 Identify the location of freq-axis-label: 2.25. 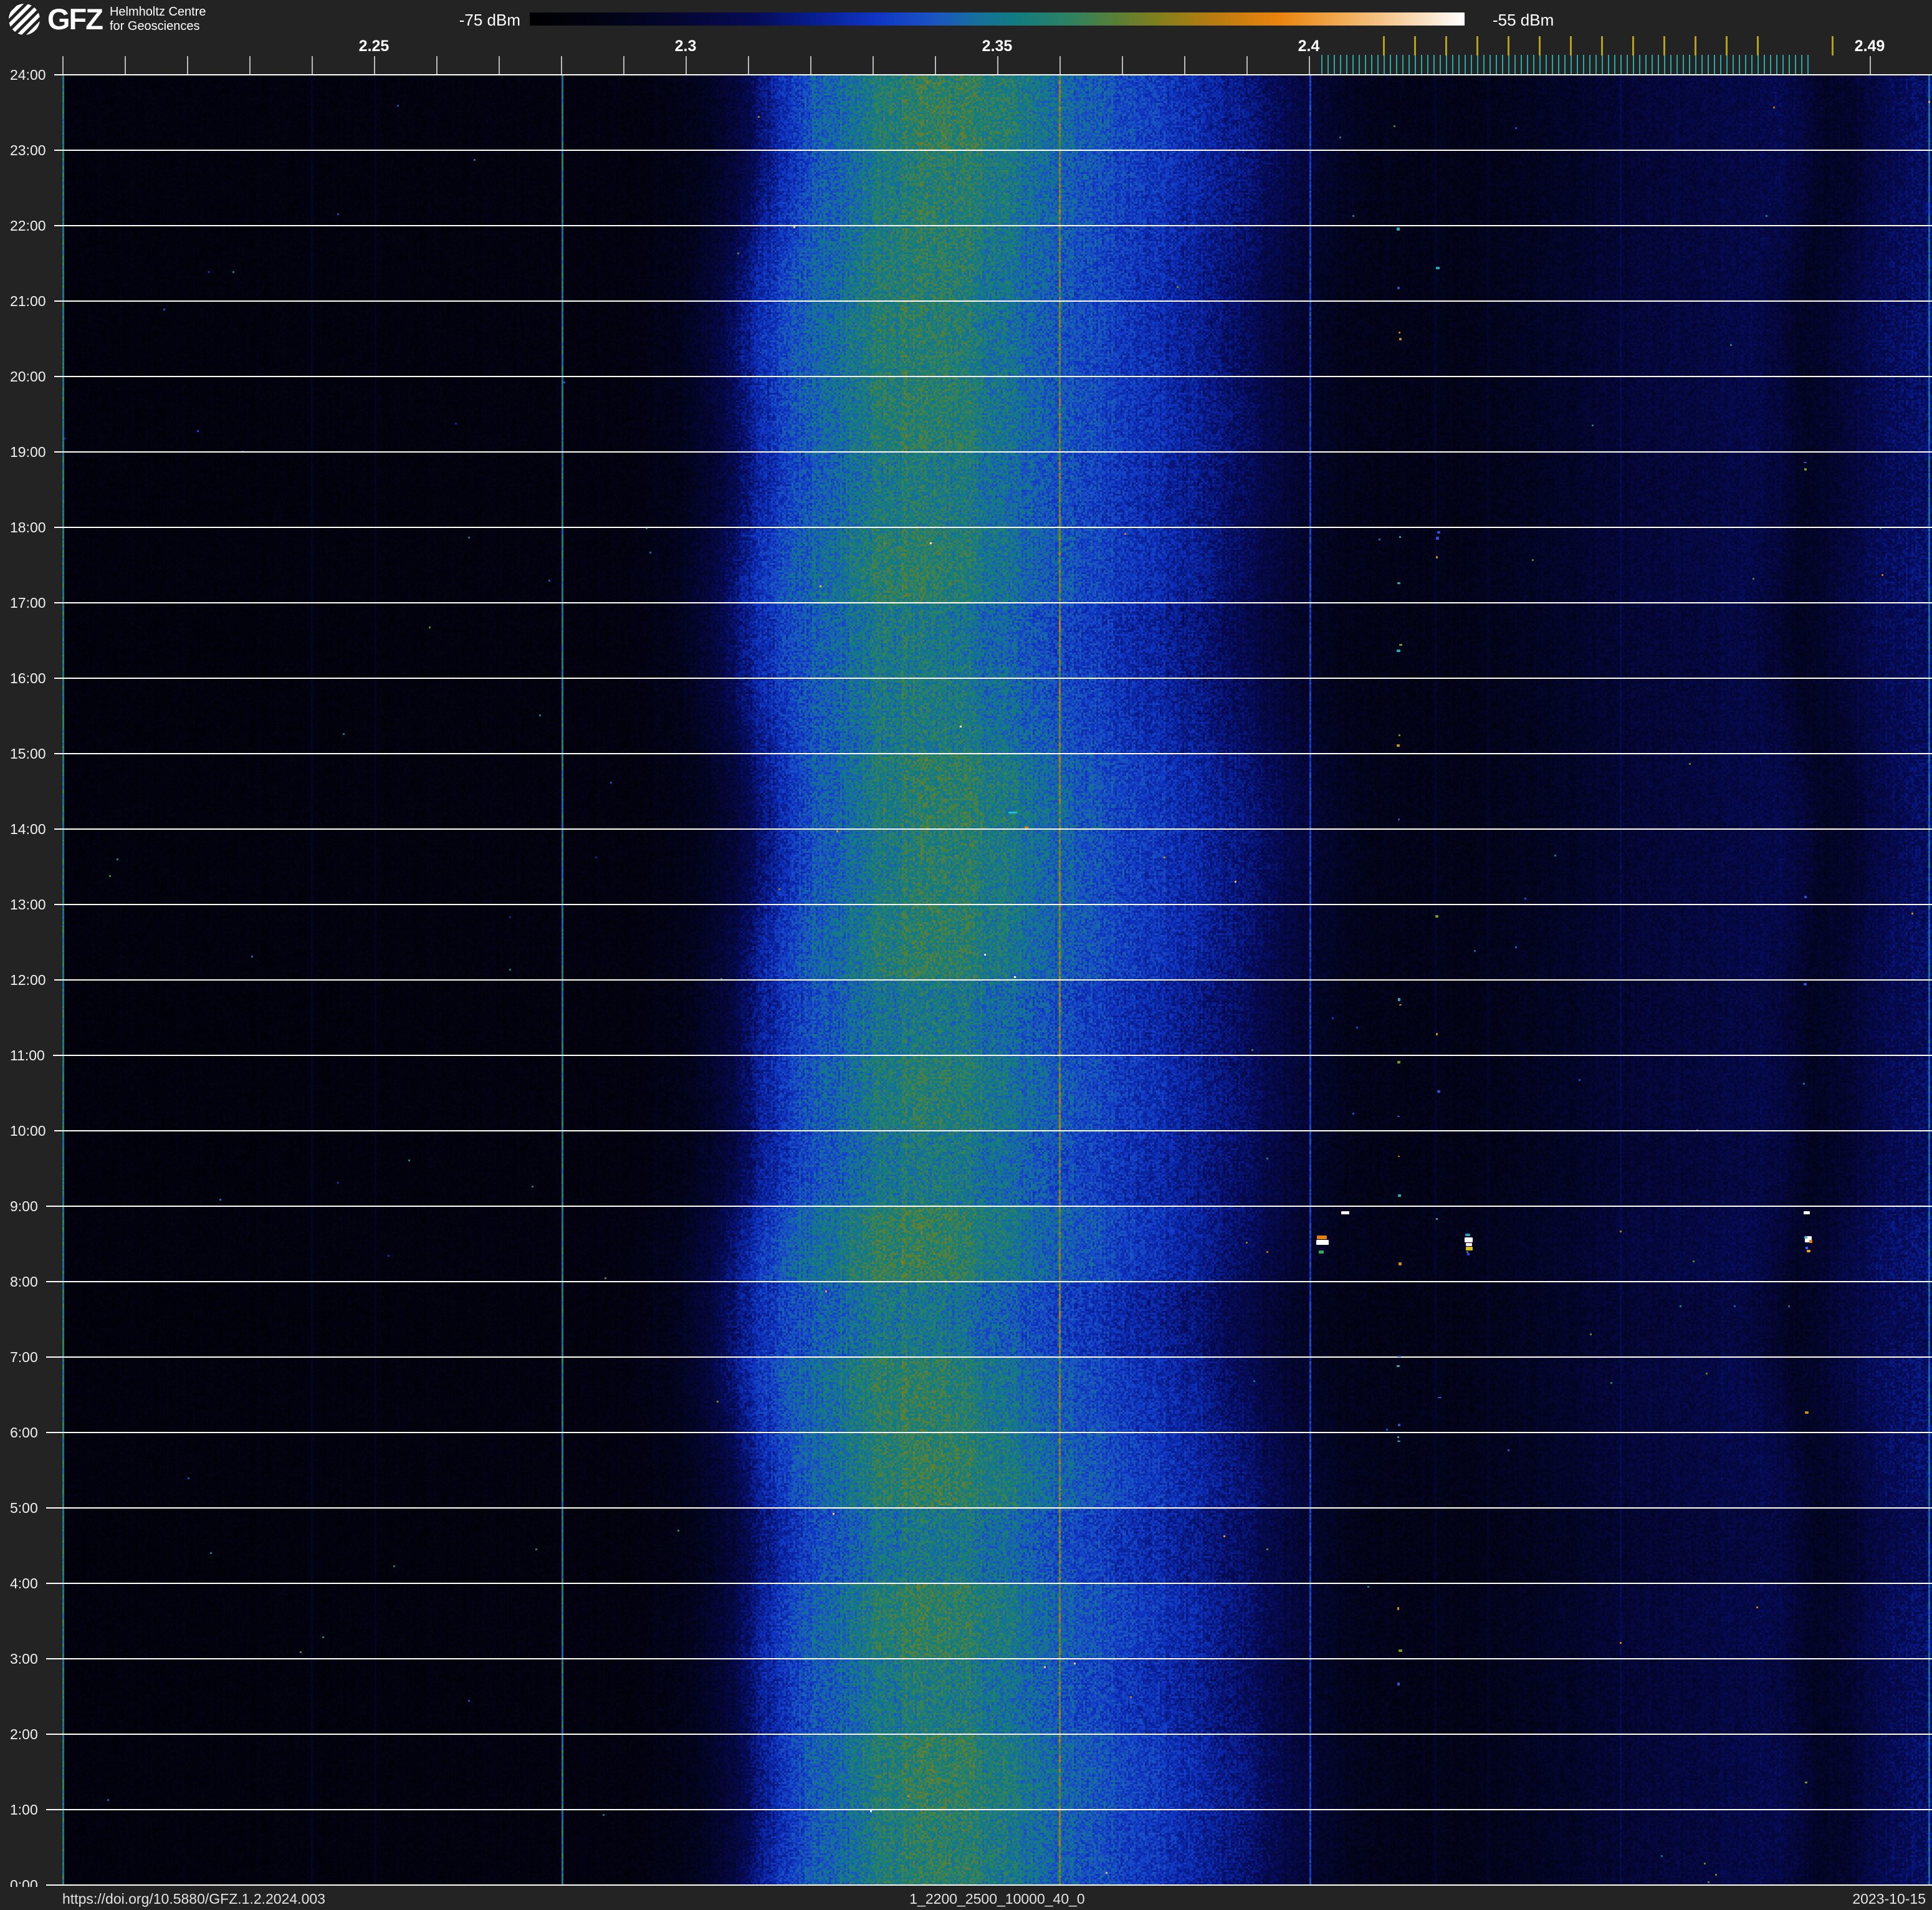
(374, 46).